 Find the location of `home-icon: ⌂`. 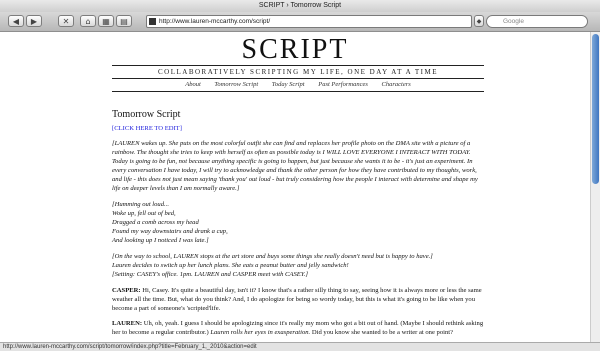

home-icon: ⌂ is located at coordinates (88, 21).